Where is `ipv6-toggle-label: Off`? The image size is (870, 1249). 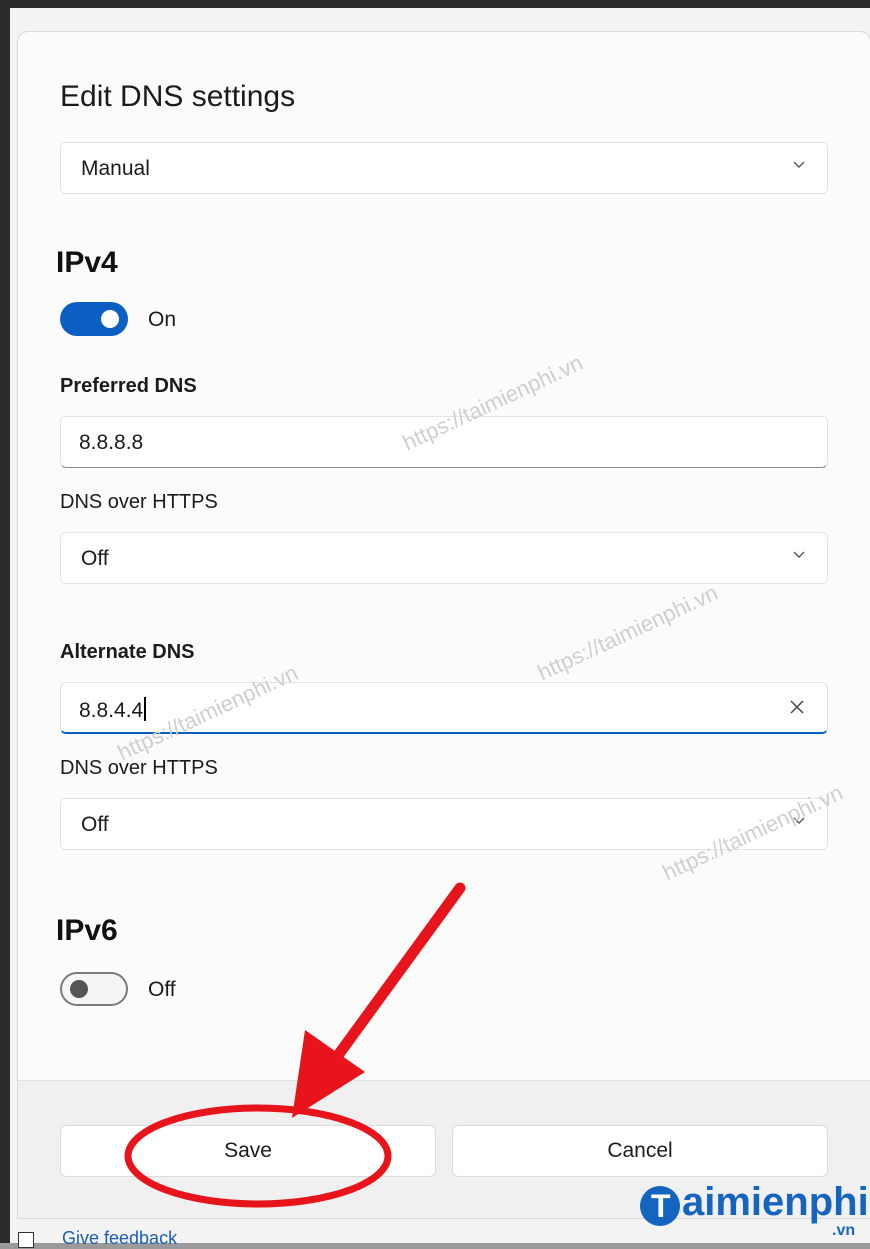
ipv6-toggle-label: Off is located at coordinates (162, 989).